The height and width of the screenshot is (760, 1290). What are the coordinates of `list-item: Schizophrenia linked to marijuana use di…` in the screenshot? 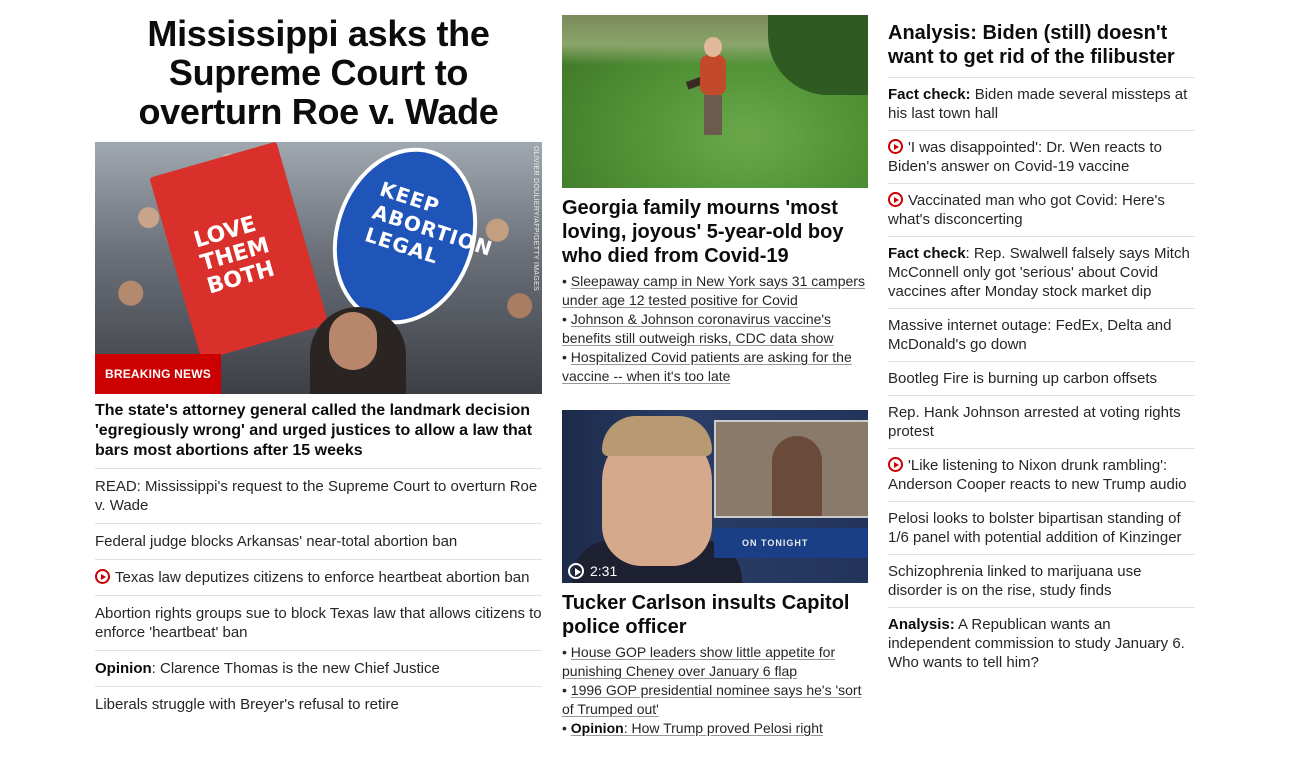 It's located at (1041, 581).